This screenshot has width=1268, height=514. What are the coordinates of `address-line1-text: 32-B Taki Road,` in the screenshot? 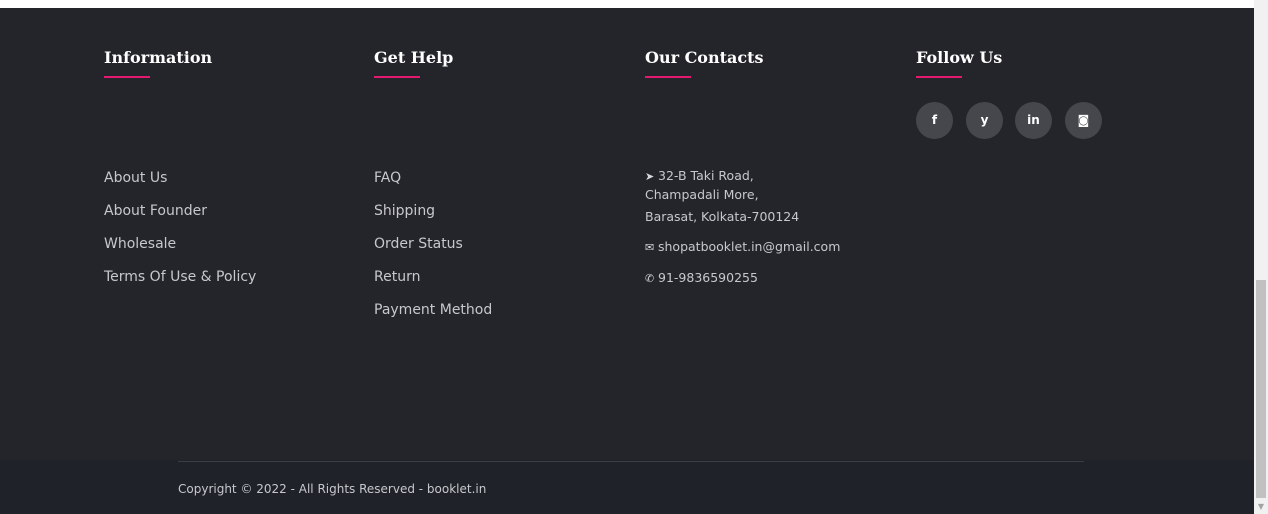 It's located at (706, 175).